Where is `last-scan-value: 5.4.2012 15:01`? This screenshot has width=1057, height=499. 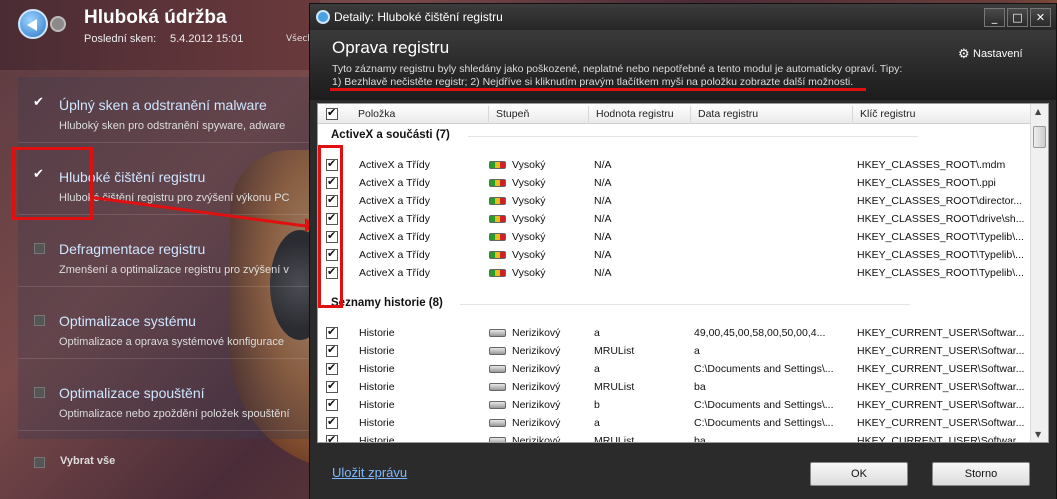
last-scan-value: 5.4.2012 15:01 is located at coordinates (207, 39).